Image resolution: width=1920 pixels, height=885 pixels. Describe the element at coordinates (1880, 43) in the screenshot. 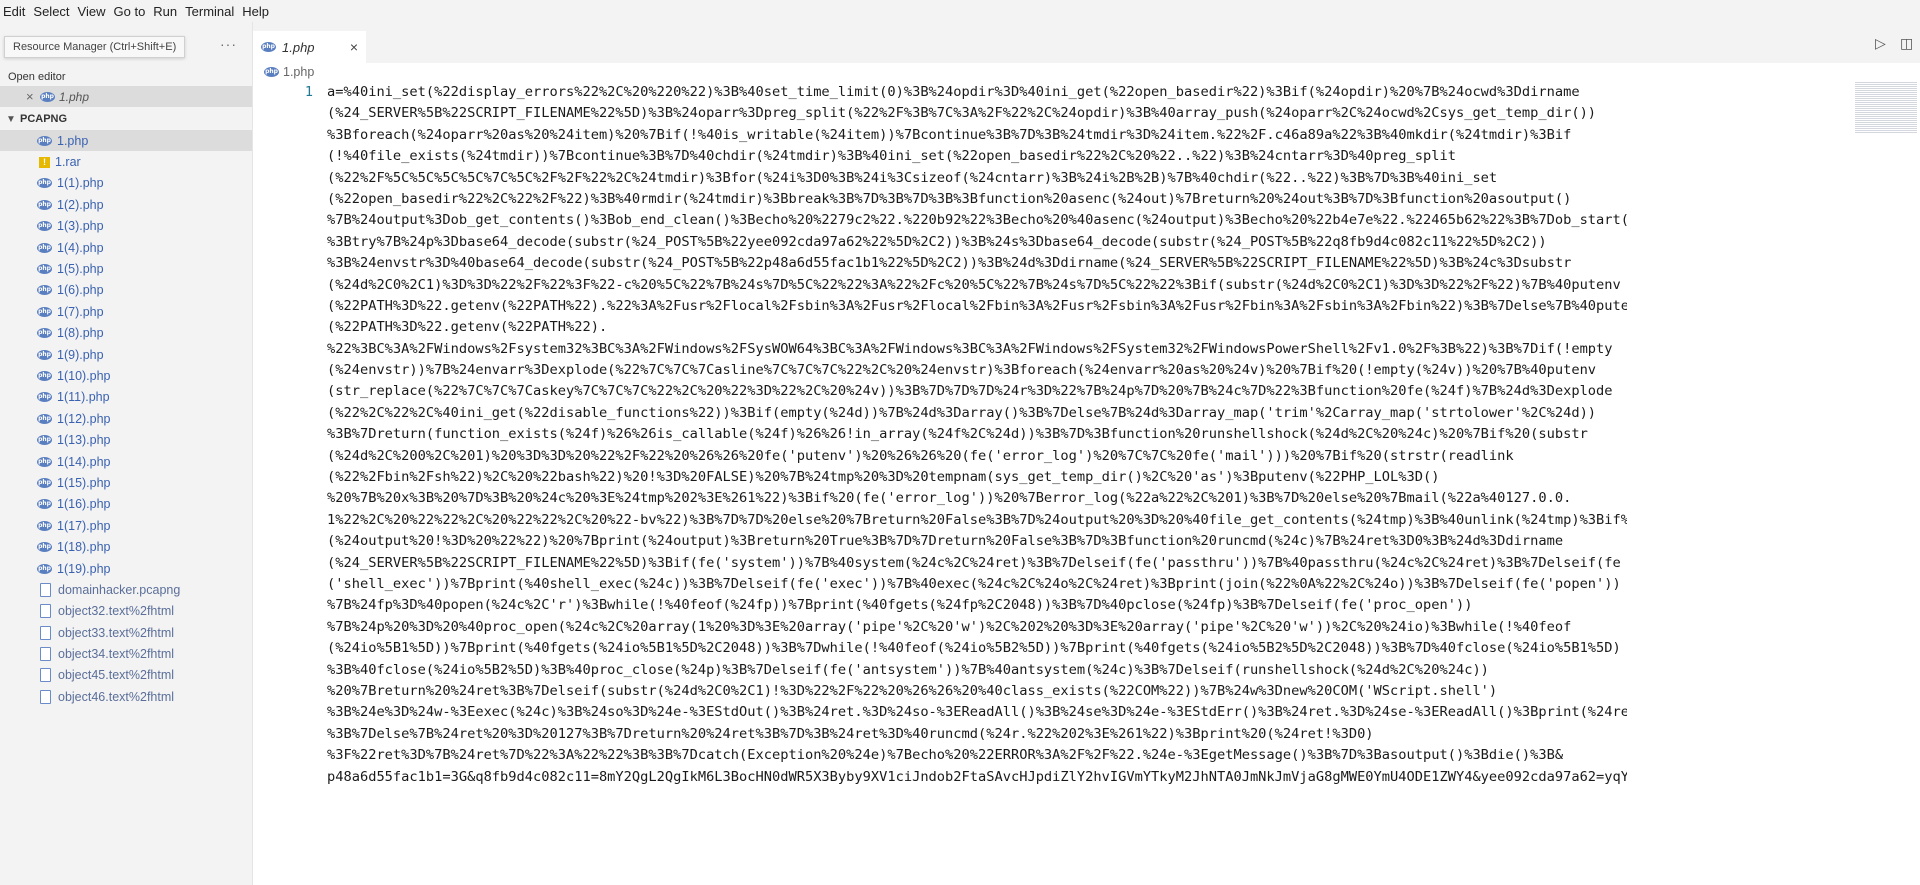

I see `run-icon: ▷` at that location.